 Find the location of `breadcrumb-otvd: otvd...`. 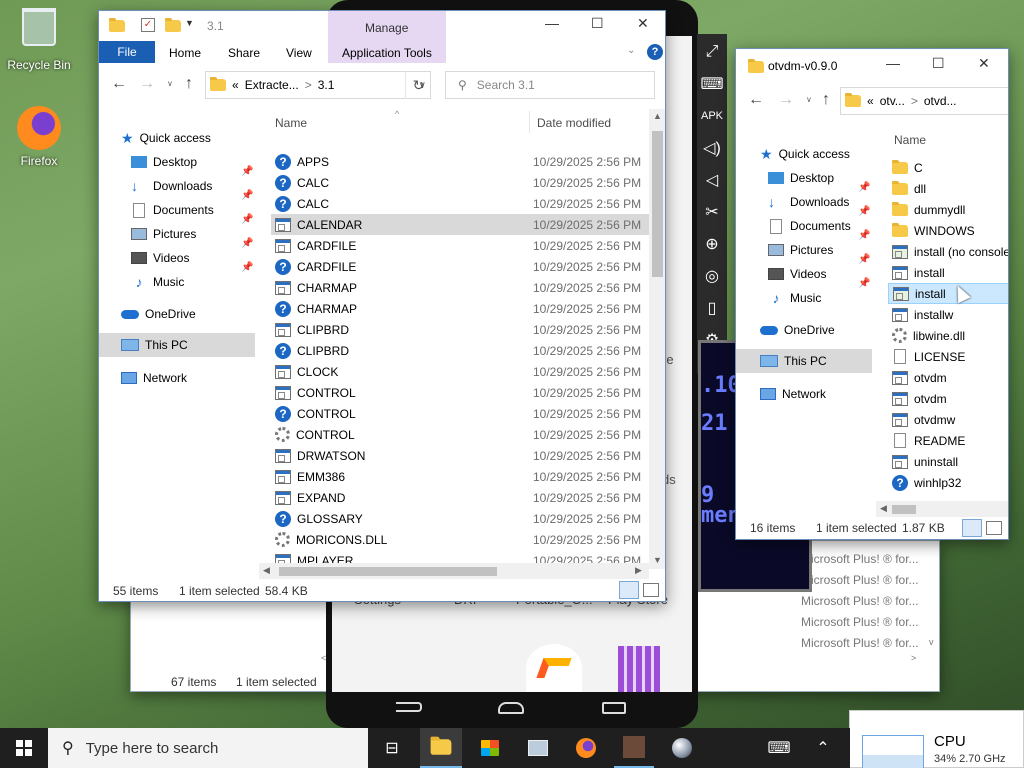

breadcrumb-otvd: otvd... is located at coordinates (940, 101).